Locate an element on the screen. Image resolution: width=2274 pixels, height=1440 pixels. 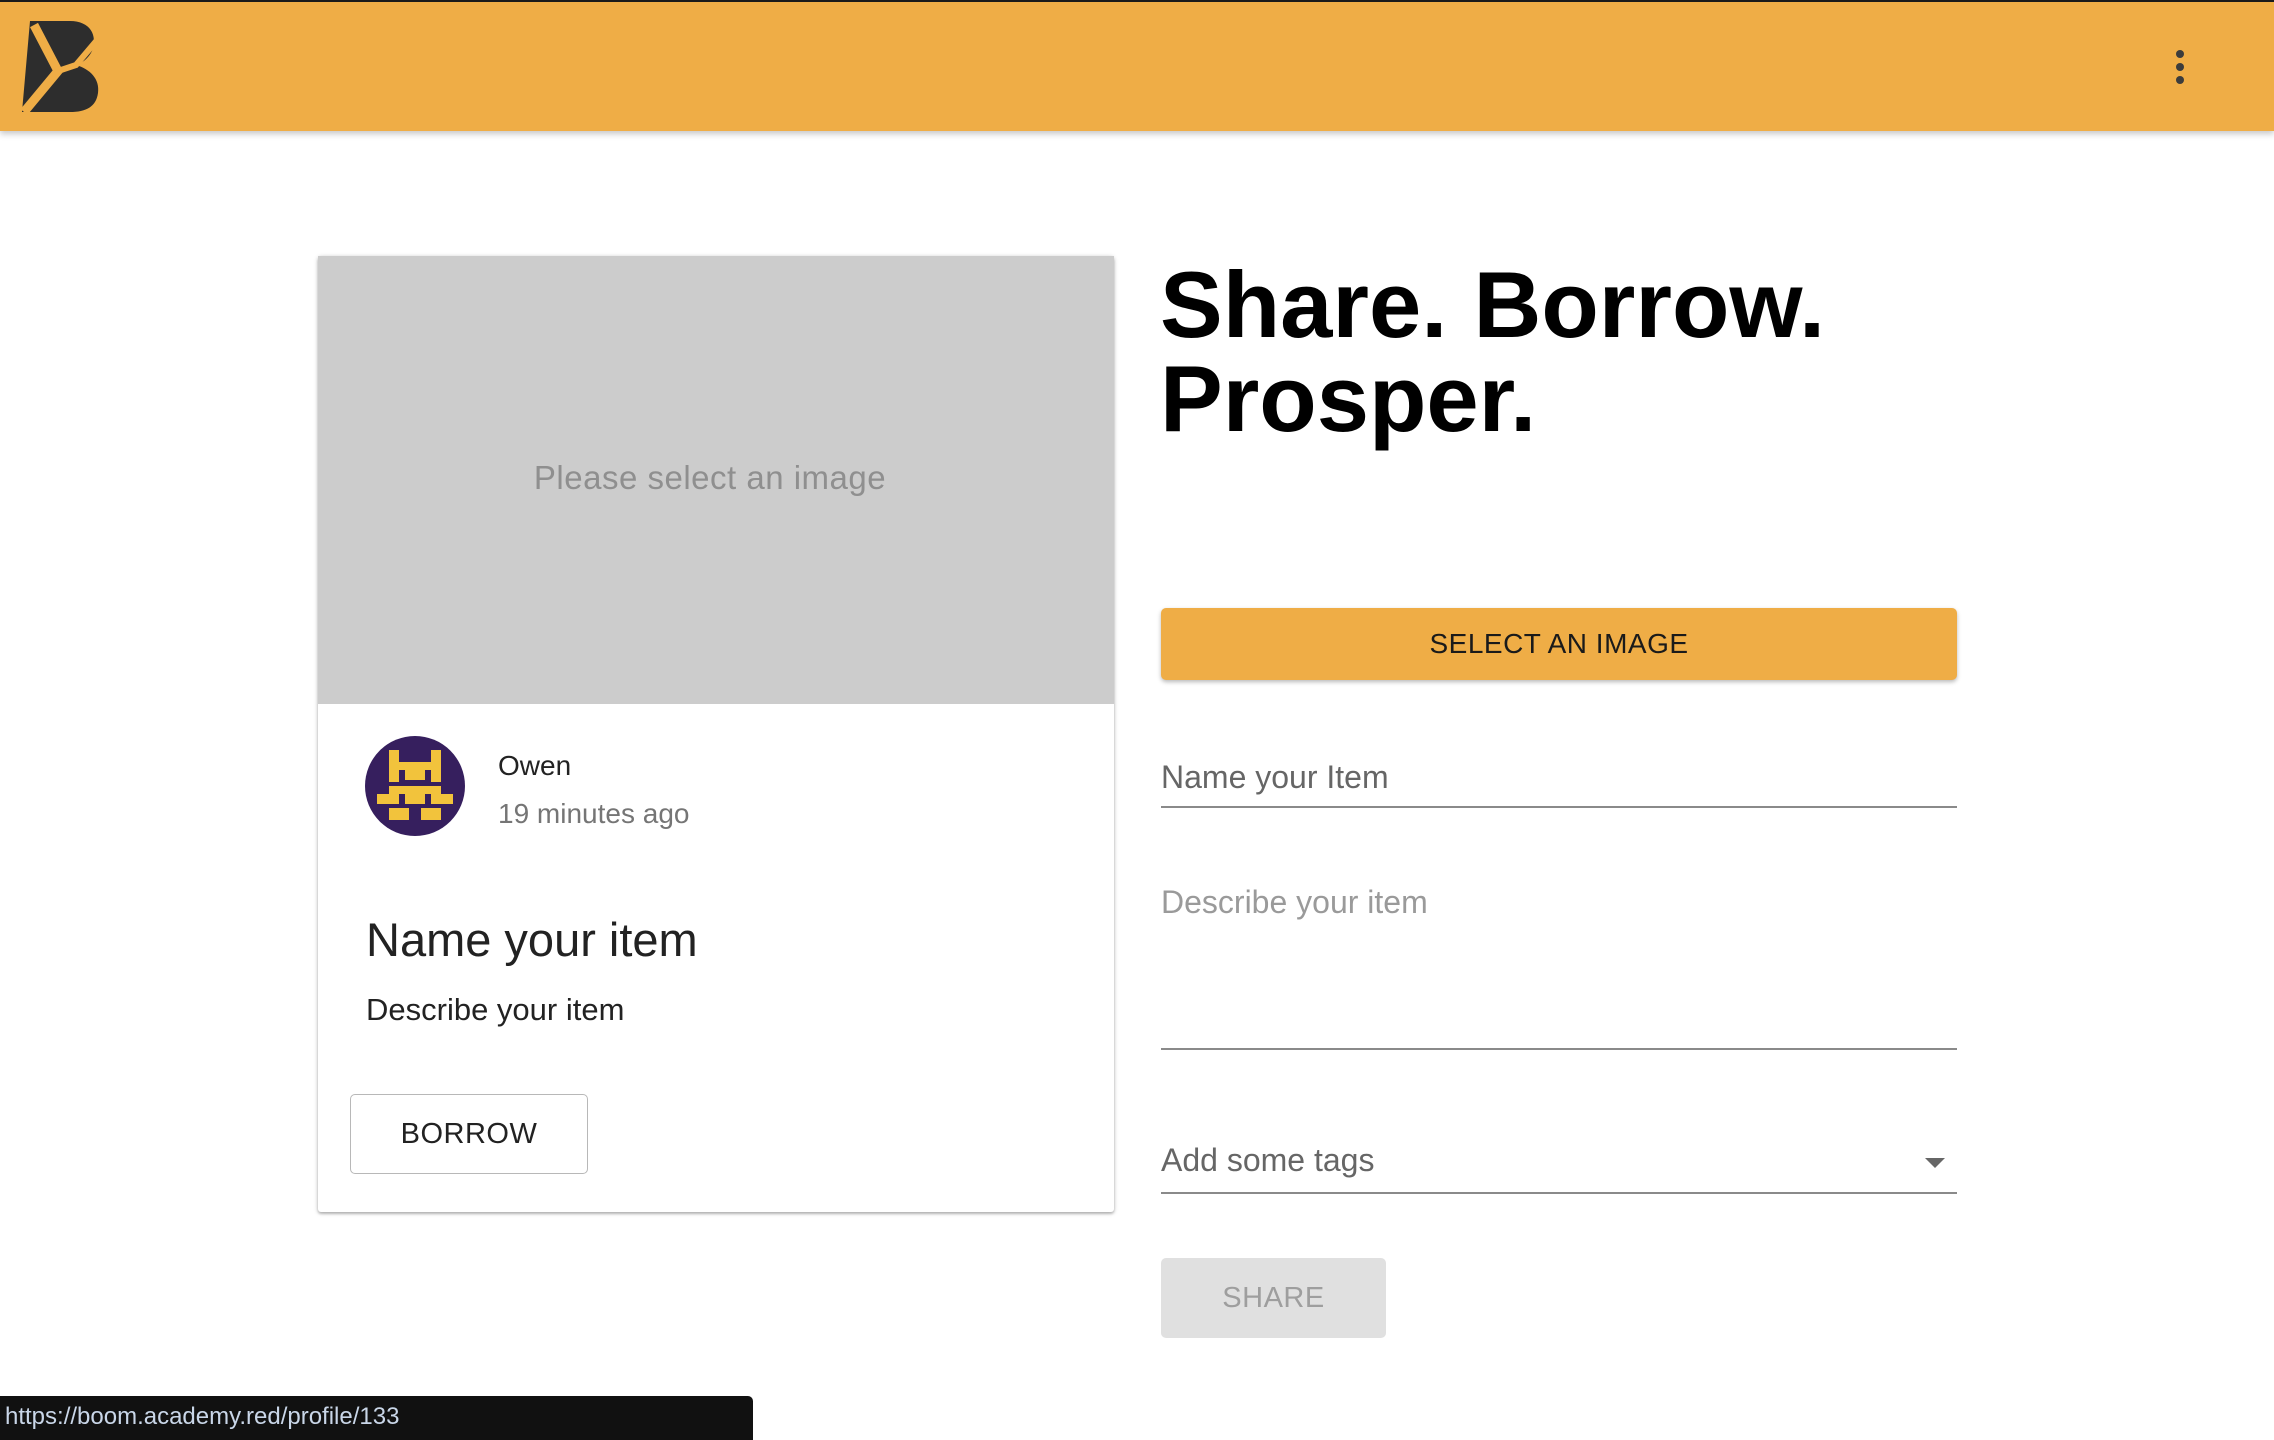
page-headline: Share. Borrow. Prosper. is located at coordinates (1560, 352).